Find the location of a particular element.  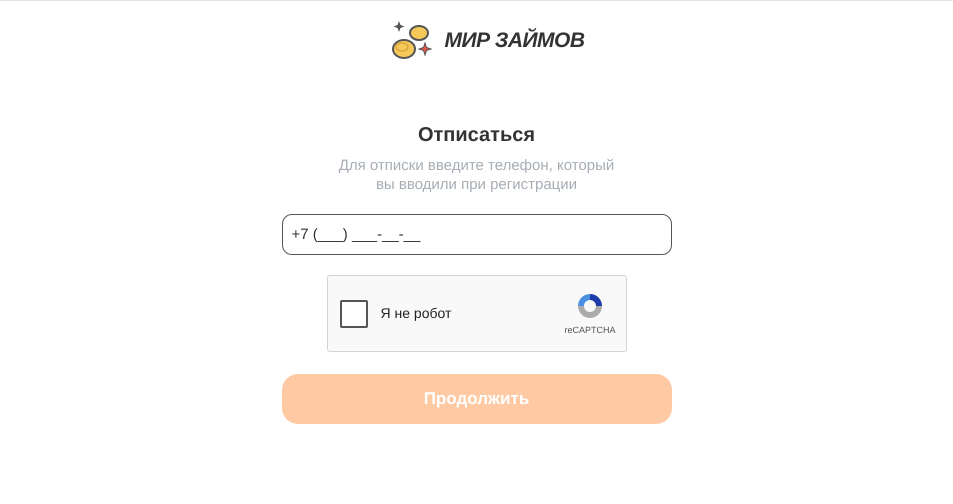

recaptcha-brand: reCAPTCHA is located at coordinates (590, 330).